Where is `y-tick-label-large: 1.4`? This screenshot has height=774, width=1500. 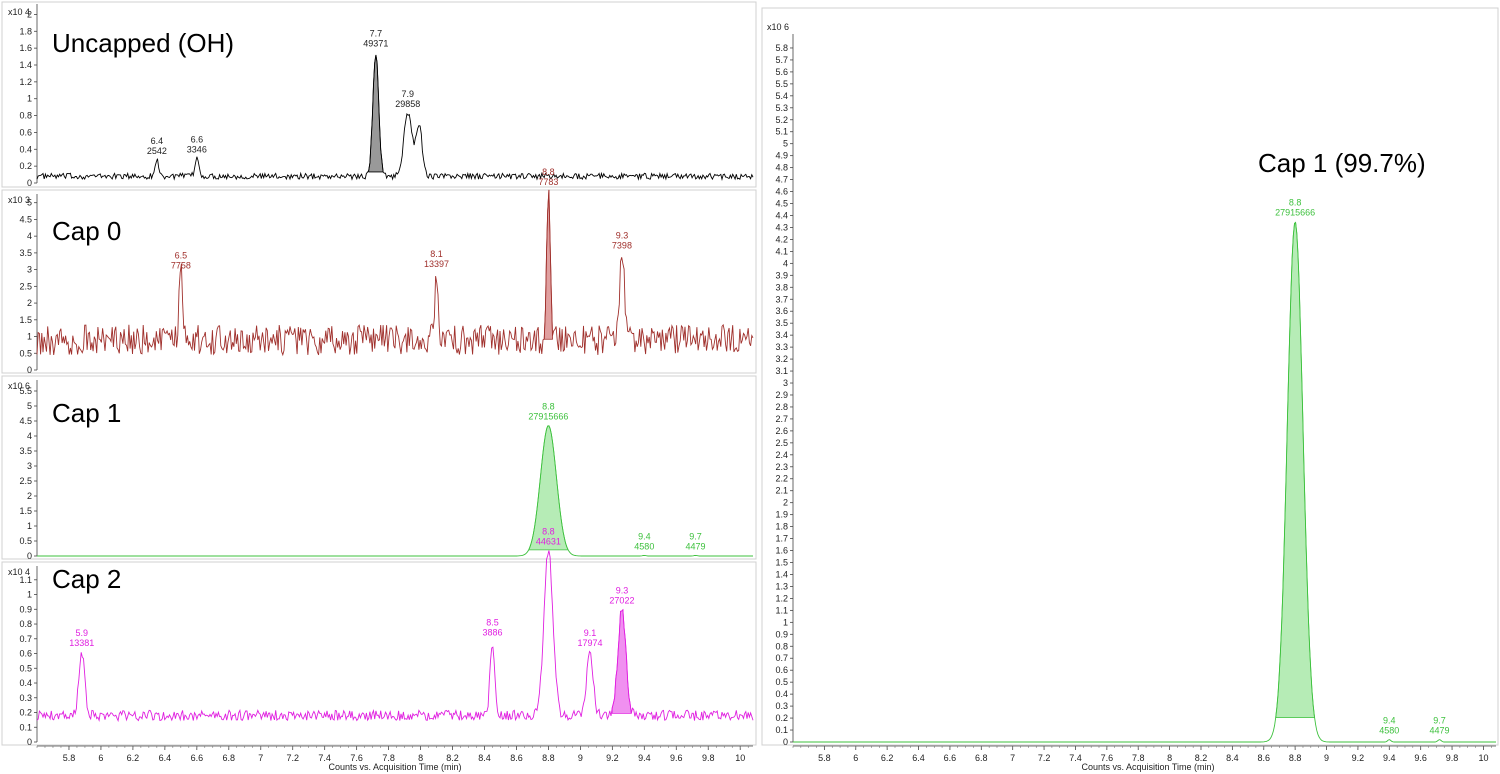 y-tick-label-large: 1.4 is located at coordinates (781, 574).